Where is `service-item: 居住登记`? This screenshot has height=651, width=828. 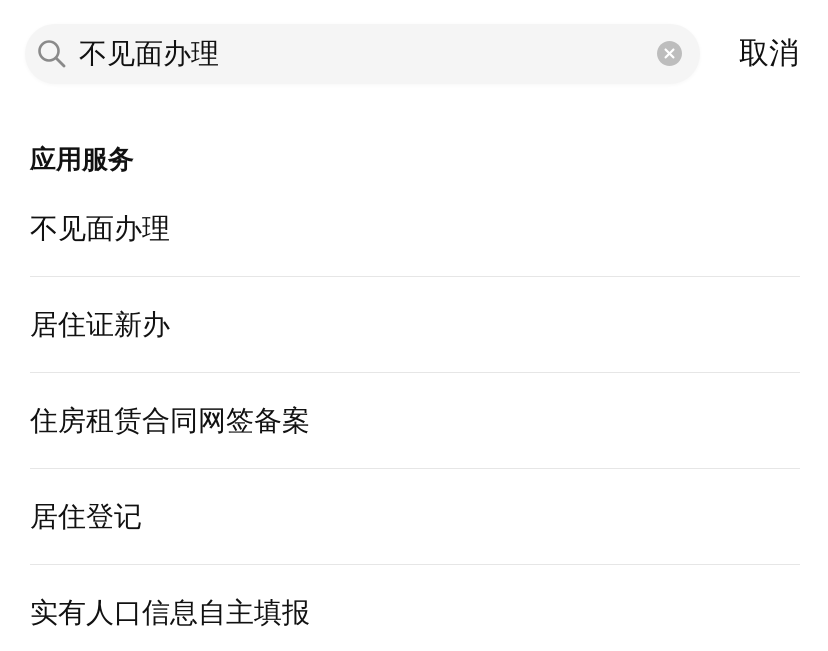
service-item: 居住登记 is located at coordinates (86, 517).